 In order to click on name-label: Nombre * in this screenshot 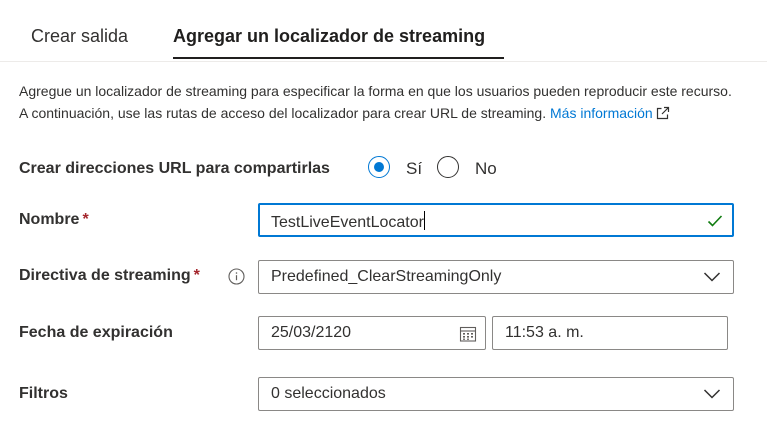, I will do `click(54, 220)`.